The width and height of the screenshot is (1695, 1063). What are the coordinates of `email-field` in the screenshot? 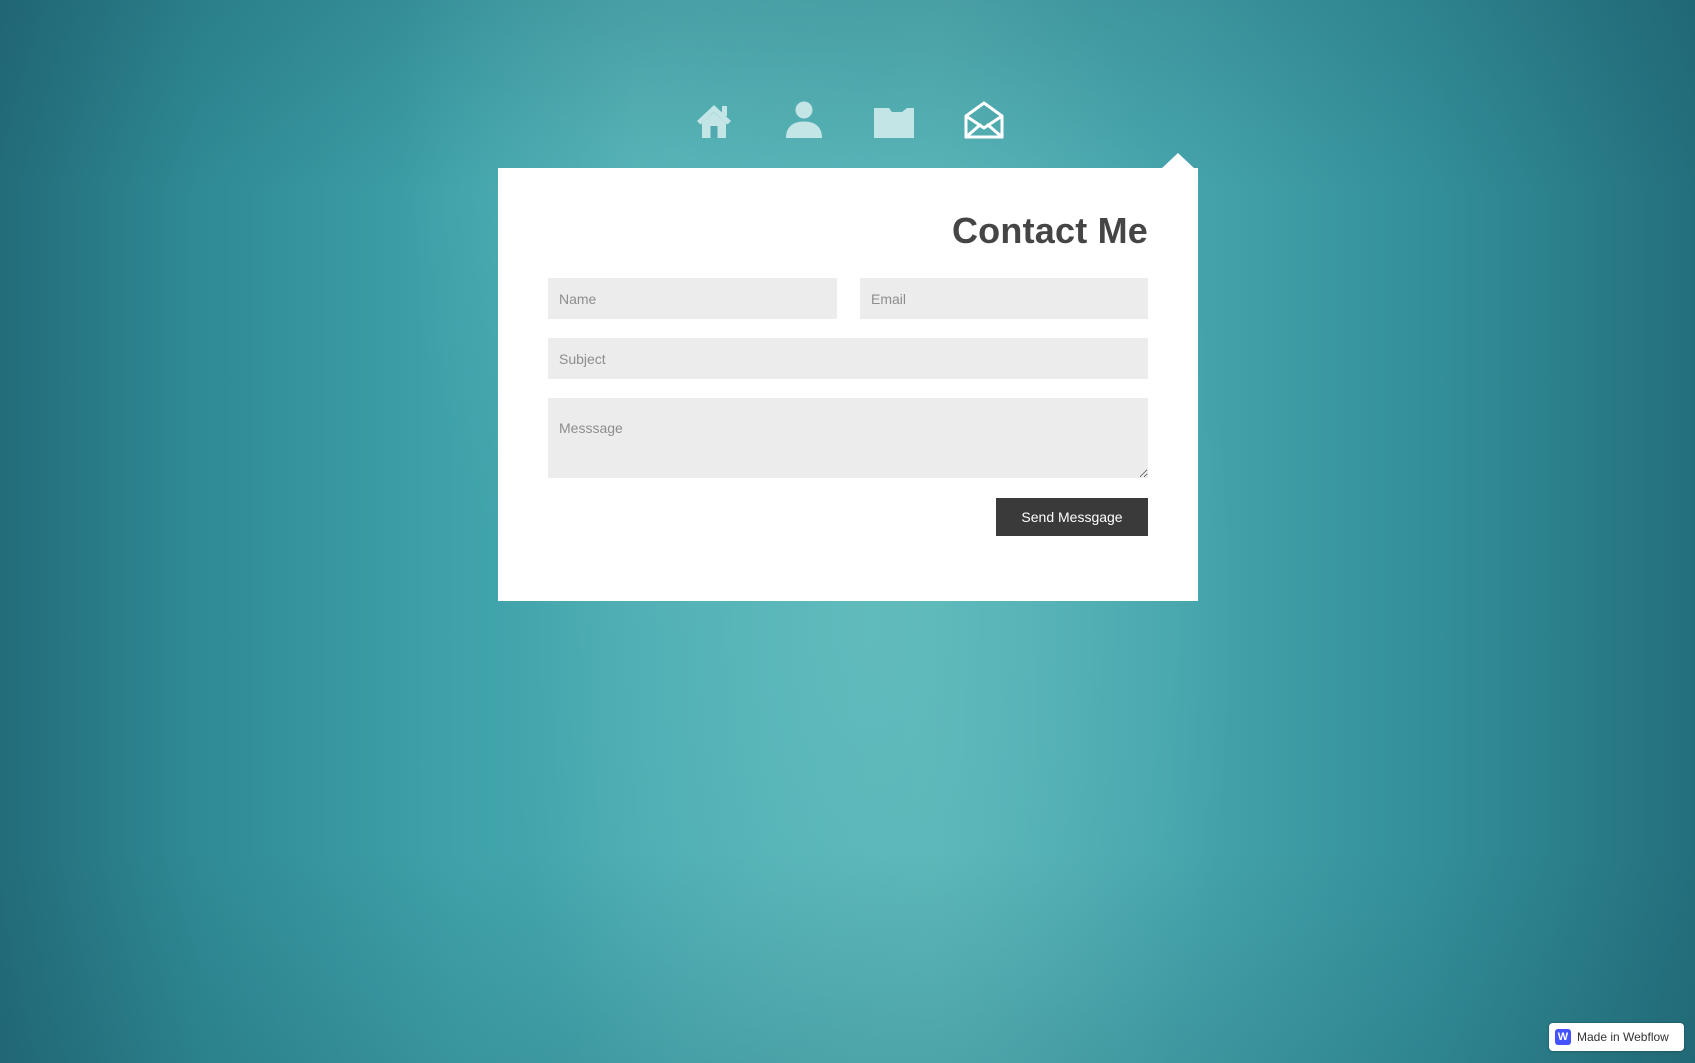 It's located at (1004, 298).